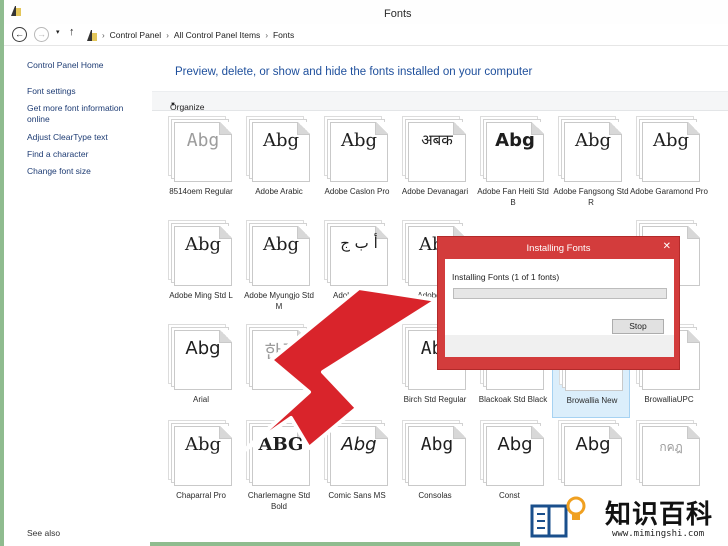  I want to click on font-tile: Abg 8514oem Regular, so click(201, 161).